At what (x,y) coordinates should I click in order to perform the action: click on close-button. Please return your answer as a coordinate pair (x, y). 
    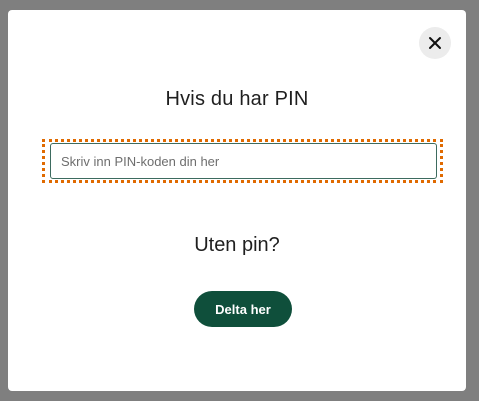
    Looking at the image, I should click on (435, 43).